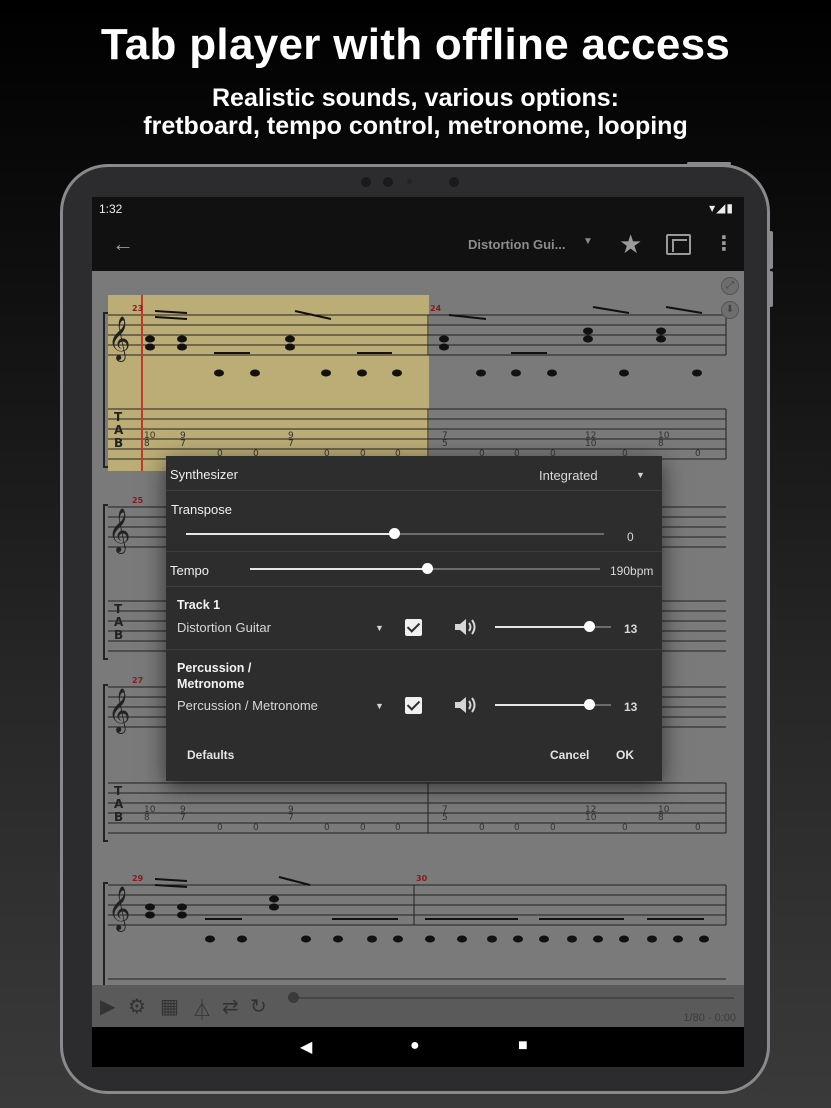  I want to click on track-instrument: Percussion / Metronome, so click(247, 705).